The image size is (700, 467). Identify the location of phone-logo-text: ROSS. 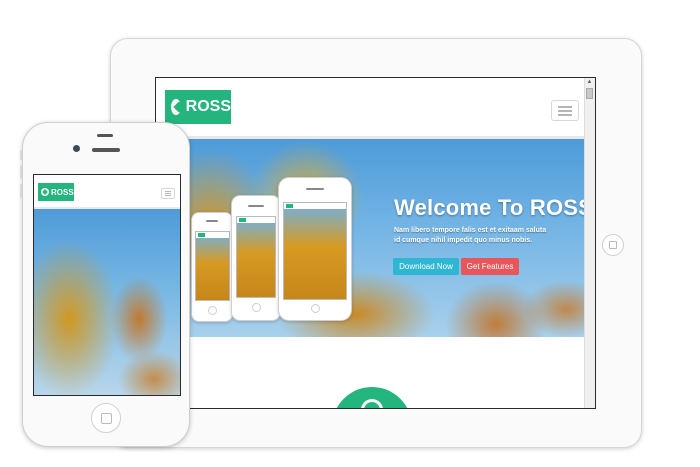
(62, 192).